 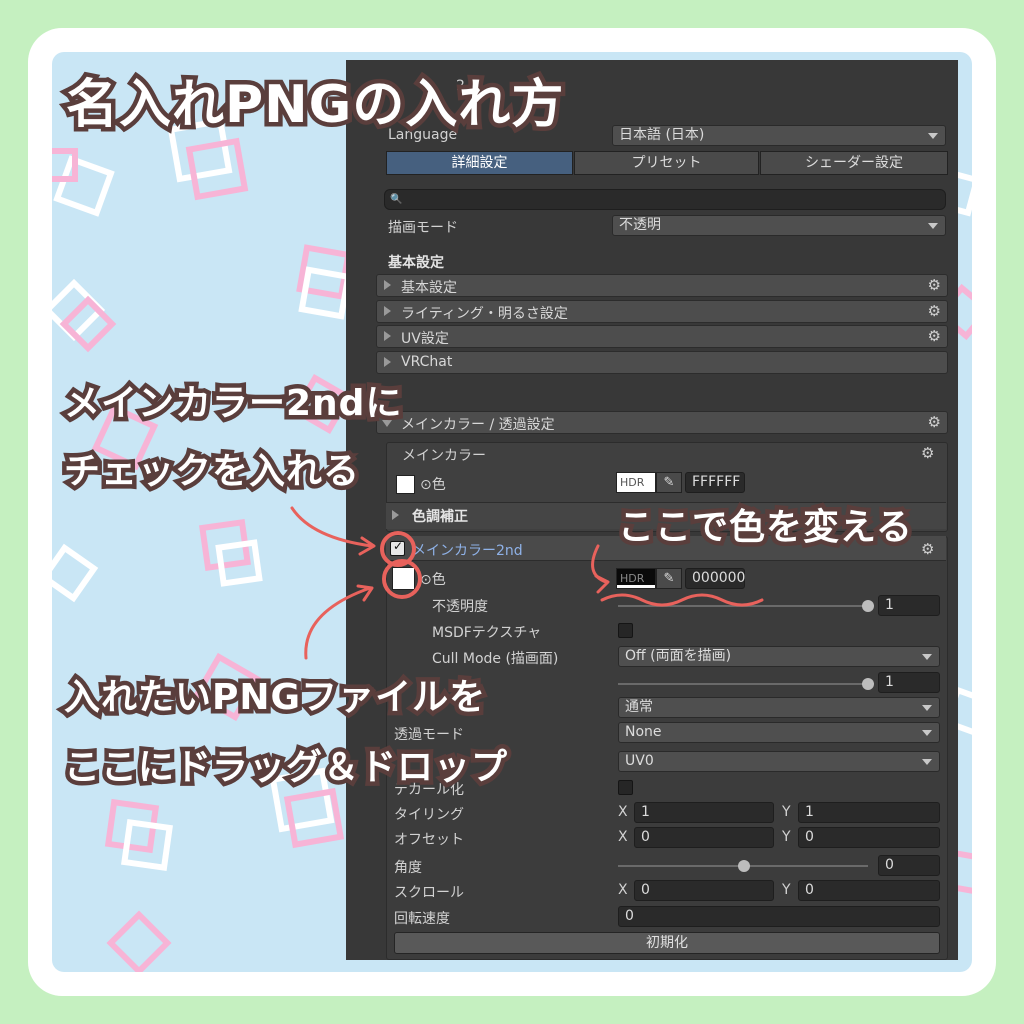 I want to click on scroll-y-label: Y, so click(x=786, y=890).